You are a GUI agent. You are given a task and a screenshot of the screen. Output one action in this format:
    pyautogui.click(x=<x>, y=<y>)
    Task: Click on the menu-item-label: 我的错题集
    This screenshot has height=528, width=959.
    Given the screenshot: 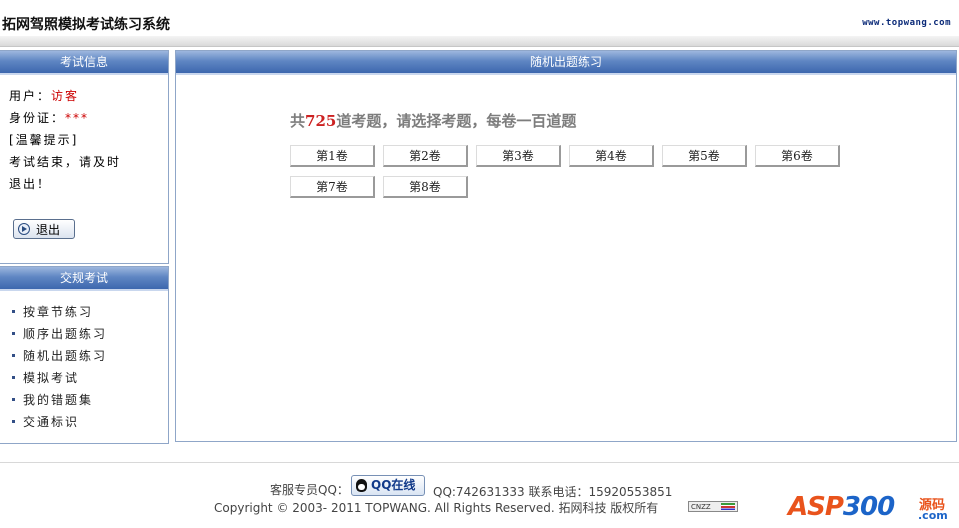 What is the action you would take?
    pyautogui.click(x=58, y=400)
    